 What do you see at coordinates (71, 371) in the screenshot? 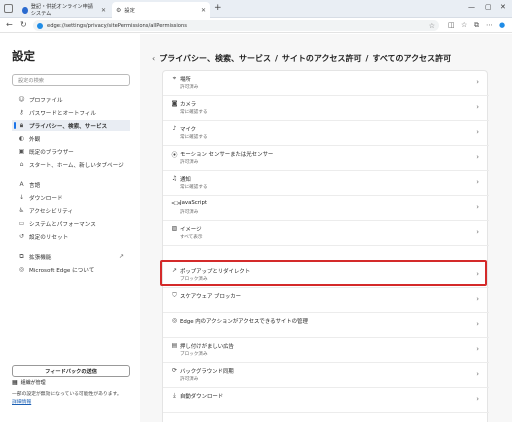
I see `feedback-button: フィードバックの送信` at bounding box center [71, 371].